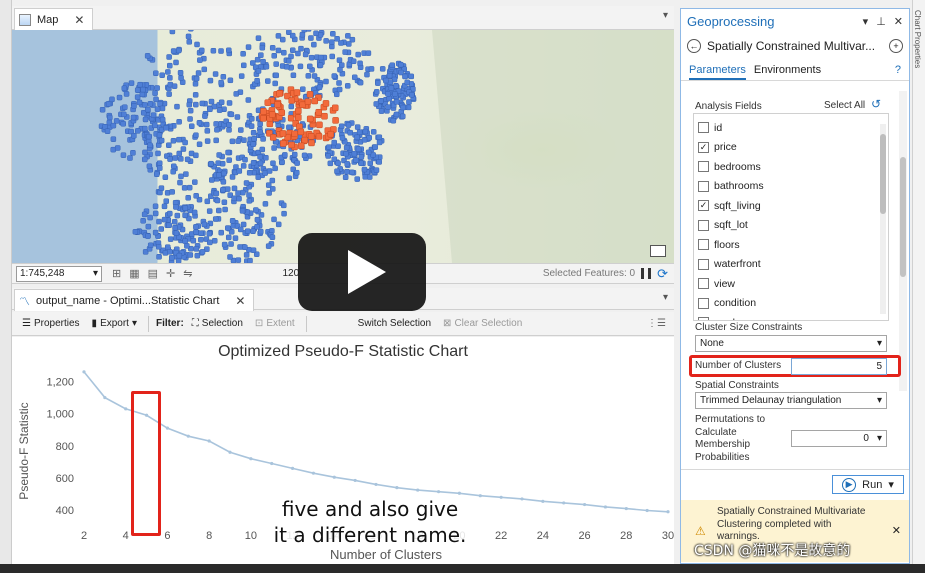 The width and height of the screenshot is (925, 573). Describe the element at coordinates (187, 273) in the screenshot. I see `flip-icon: ⇋` at that location.